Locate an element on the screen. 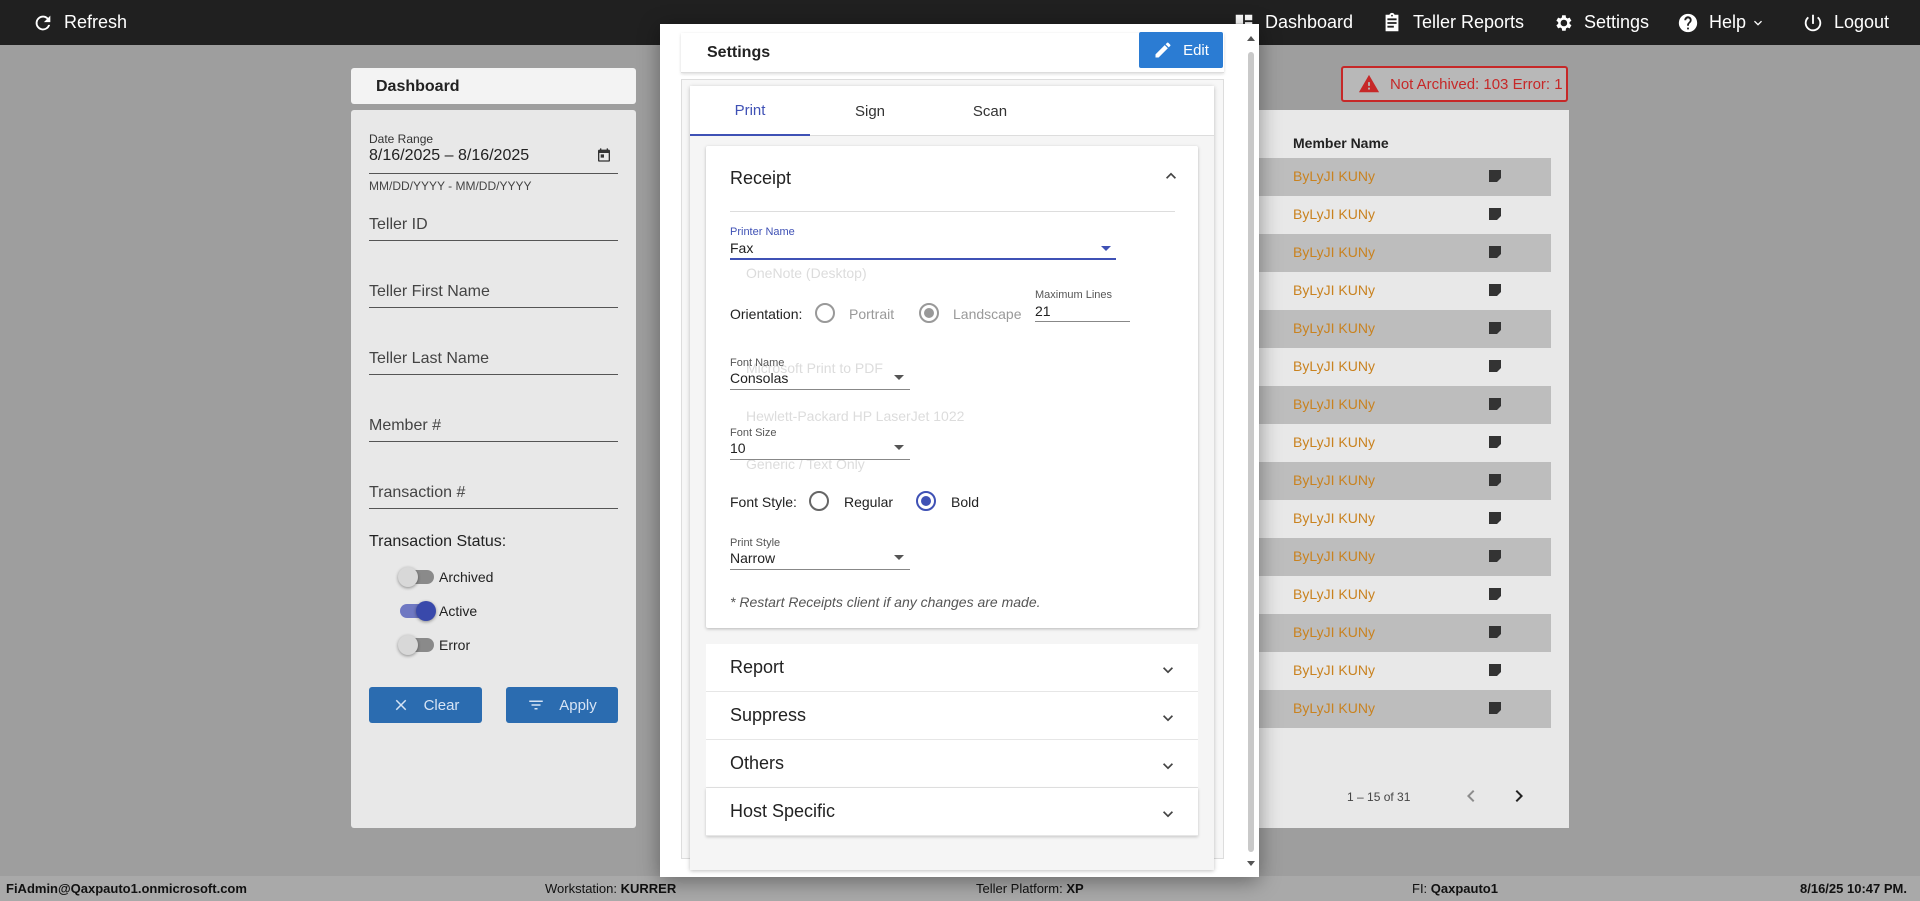  tab-print: Print is located at coordinates (750, 111).